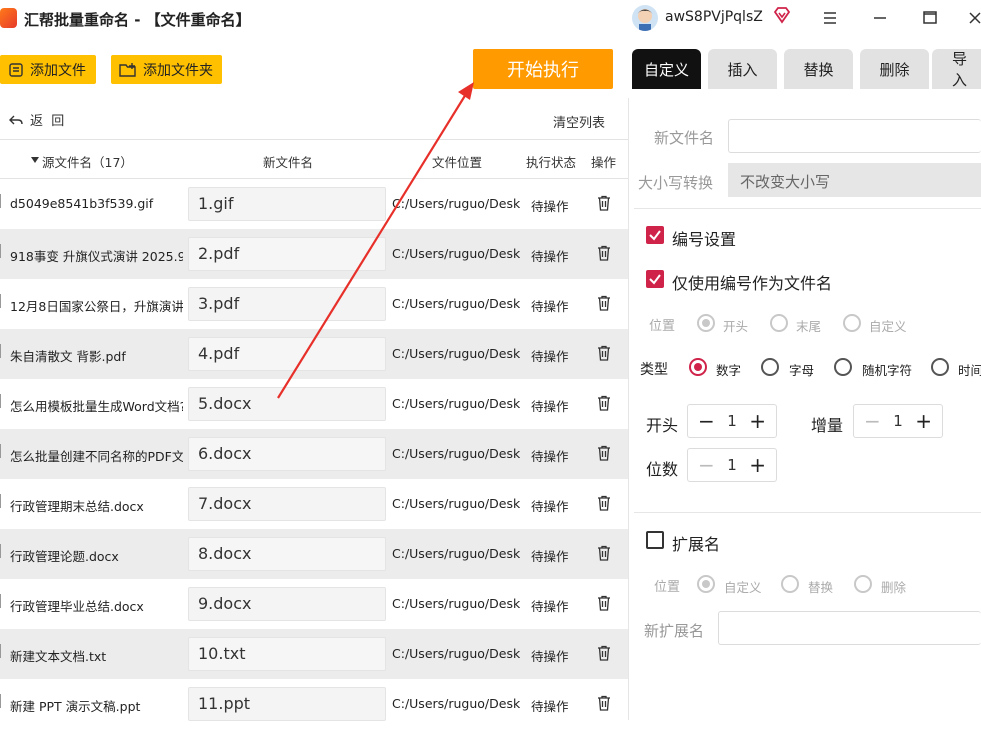 The height and width of the screenshot is (729, 981). I want to click on avatar, so click(645, 18).